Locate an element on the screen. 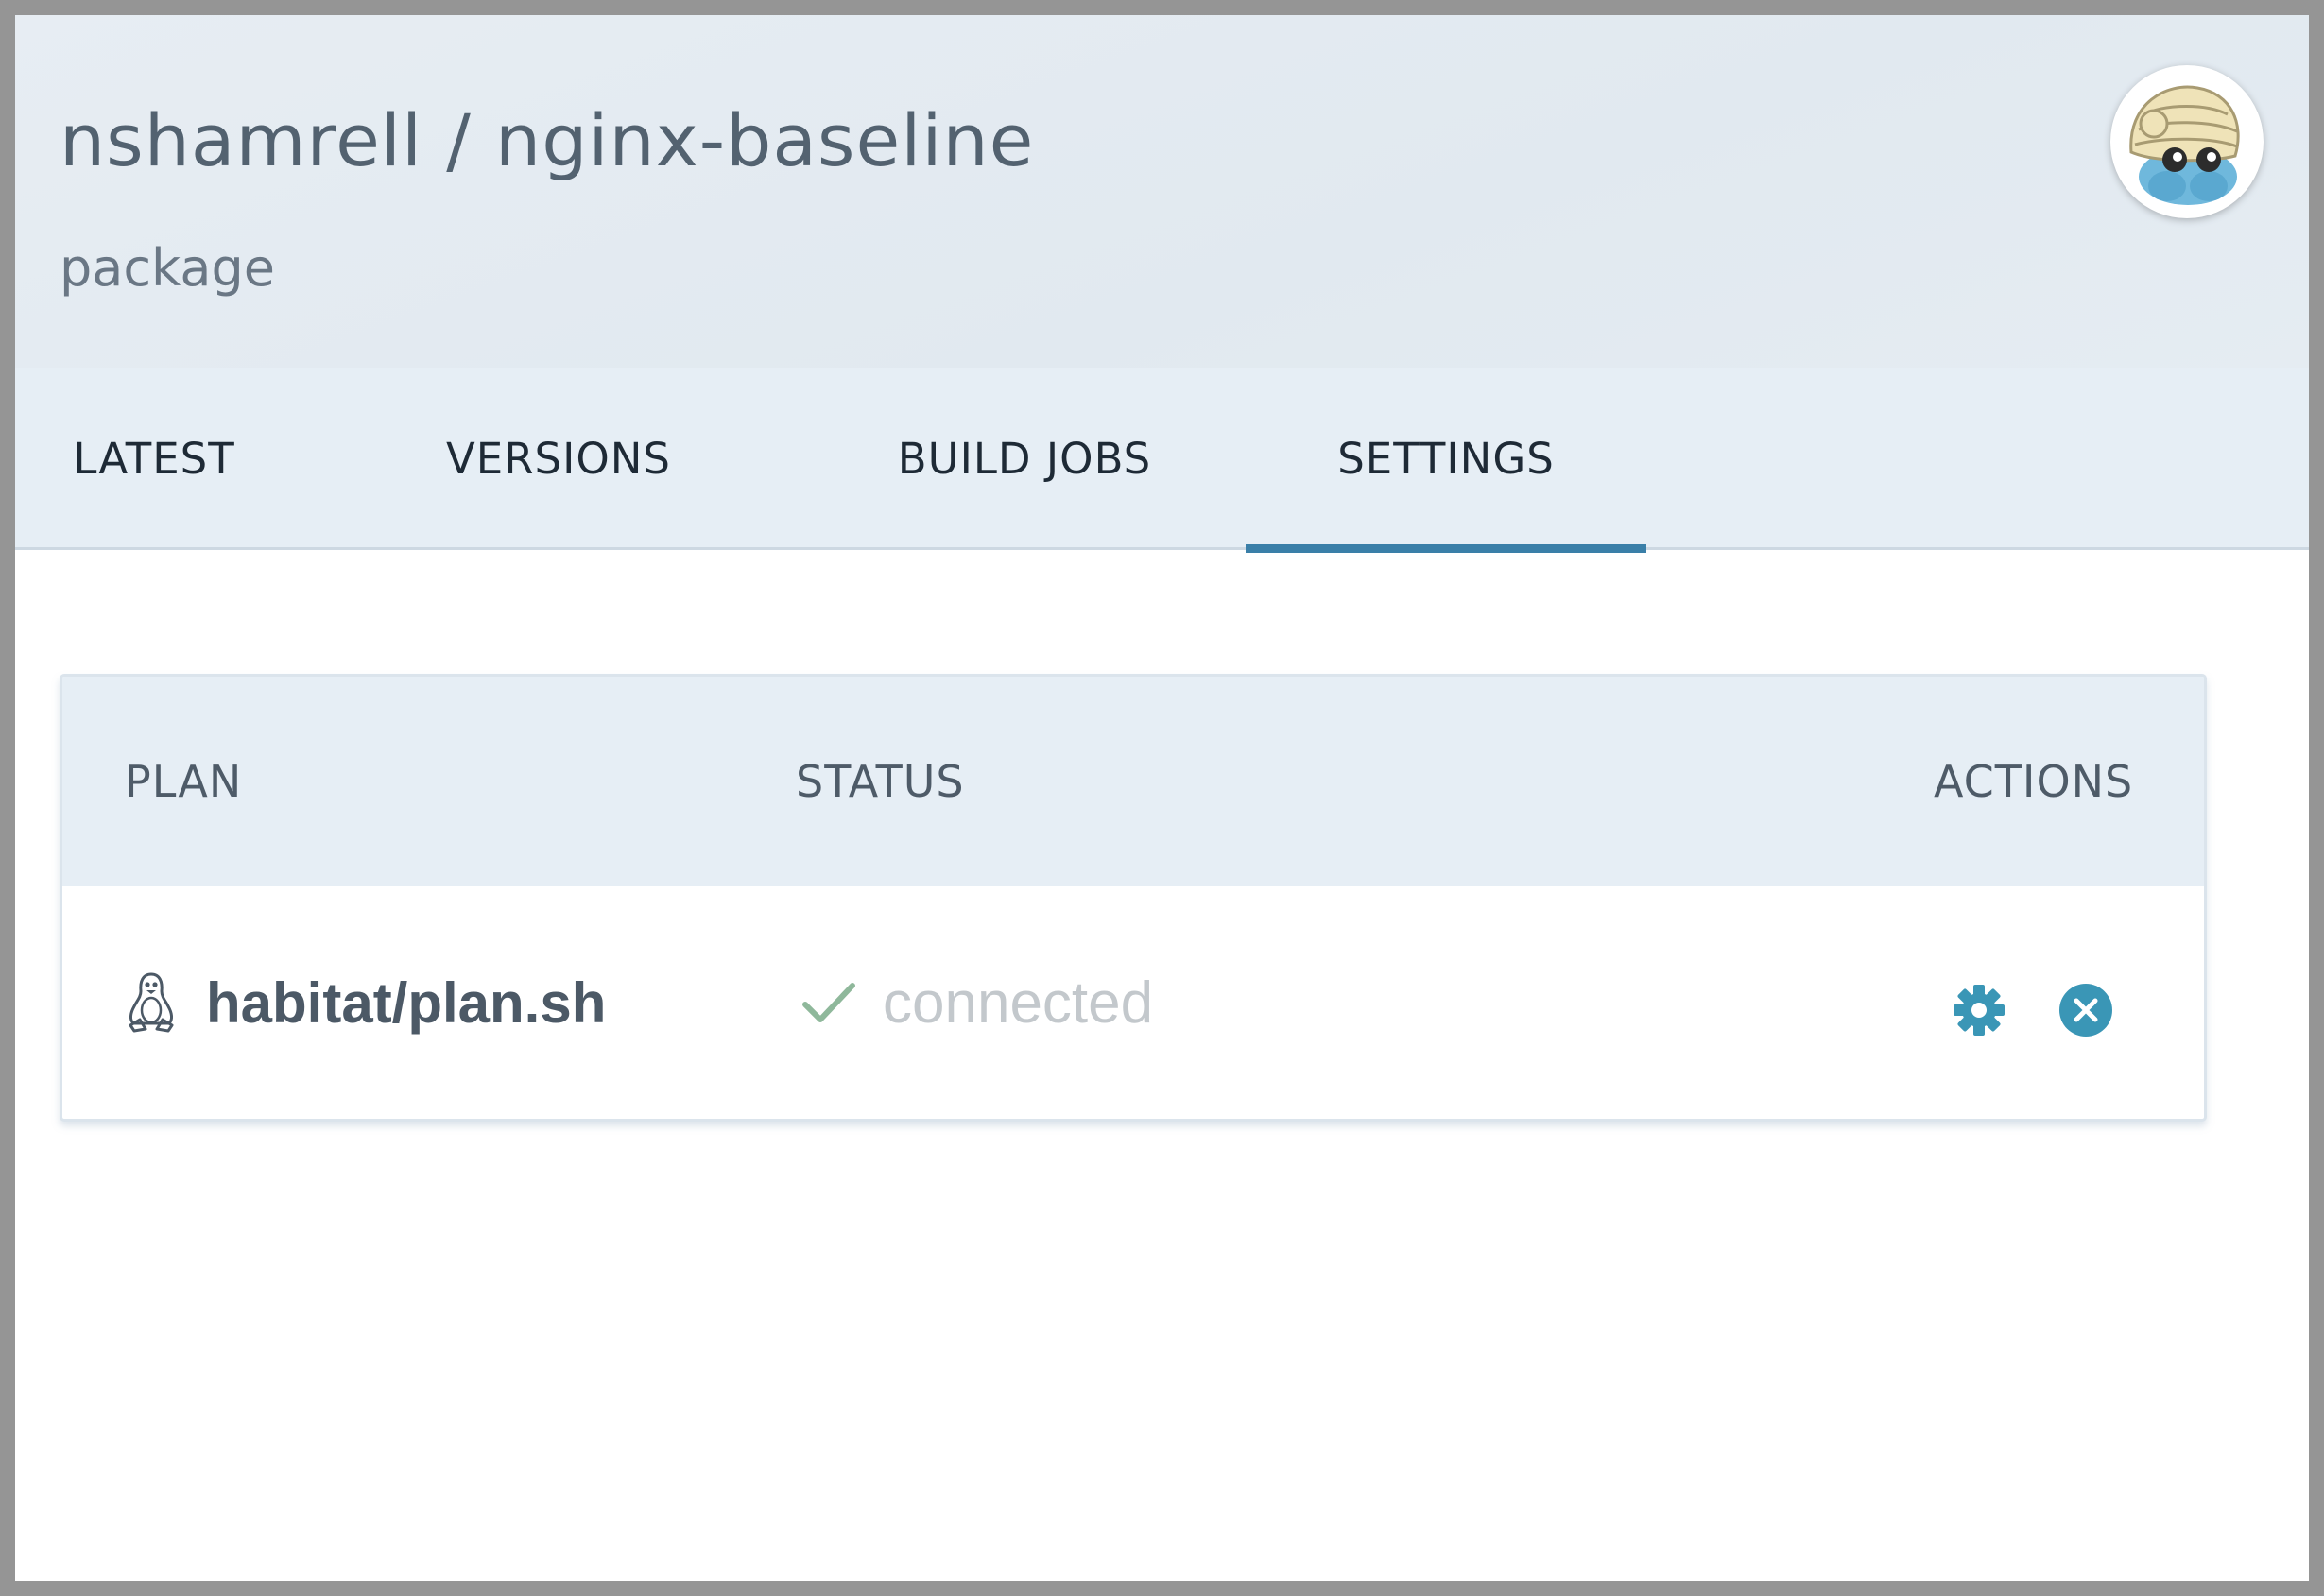 The height and width of the screenshot is (1596, 2324). avatar is located at coordinates (2187, 141).